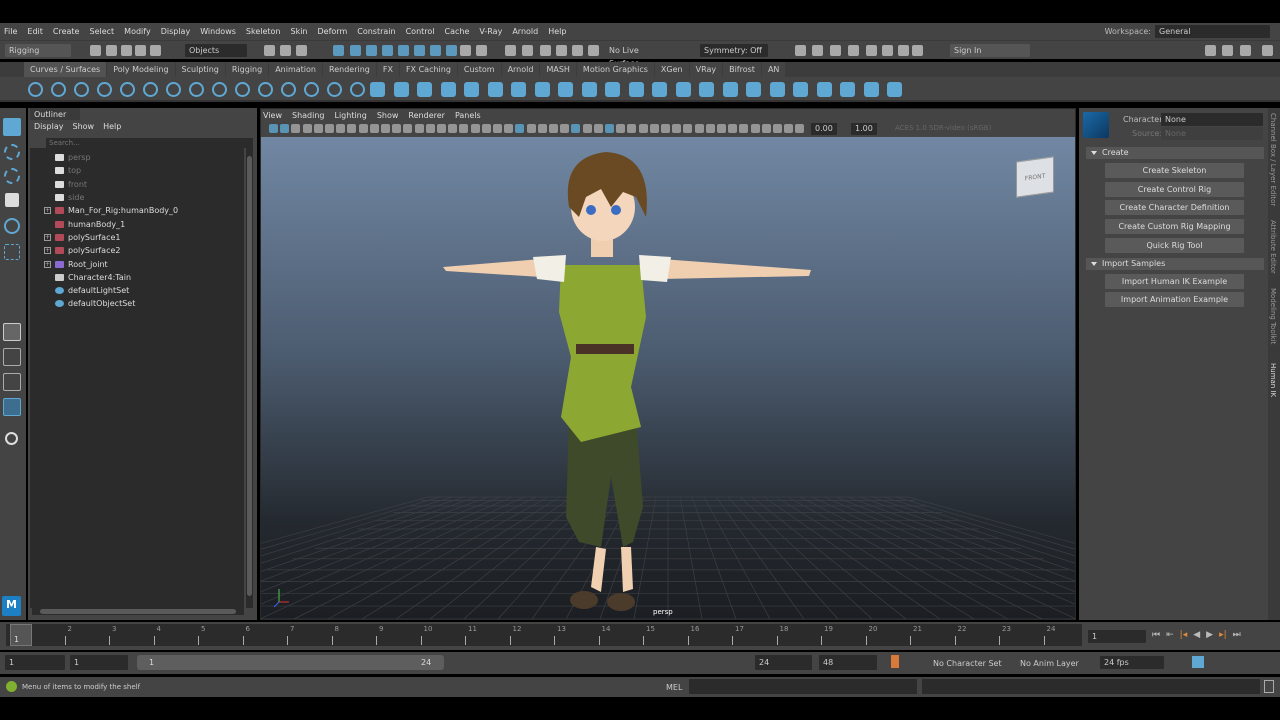  I want to click on go-to-end-icon: ⏭, so click(1237, 635).